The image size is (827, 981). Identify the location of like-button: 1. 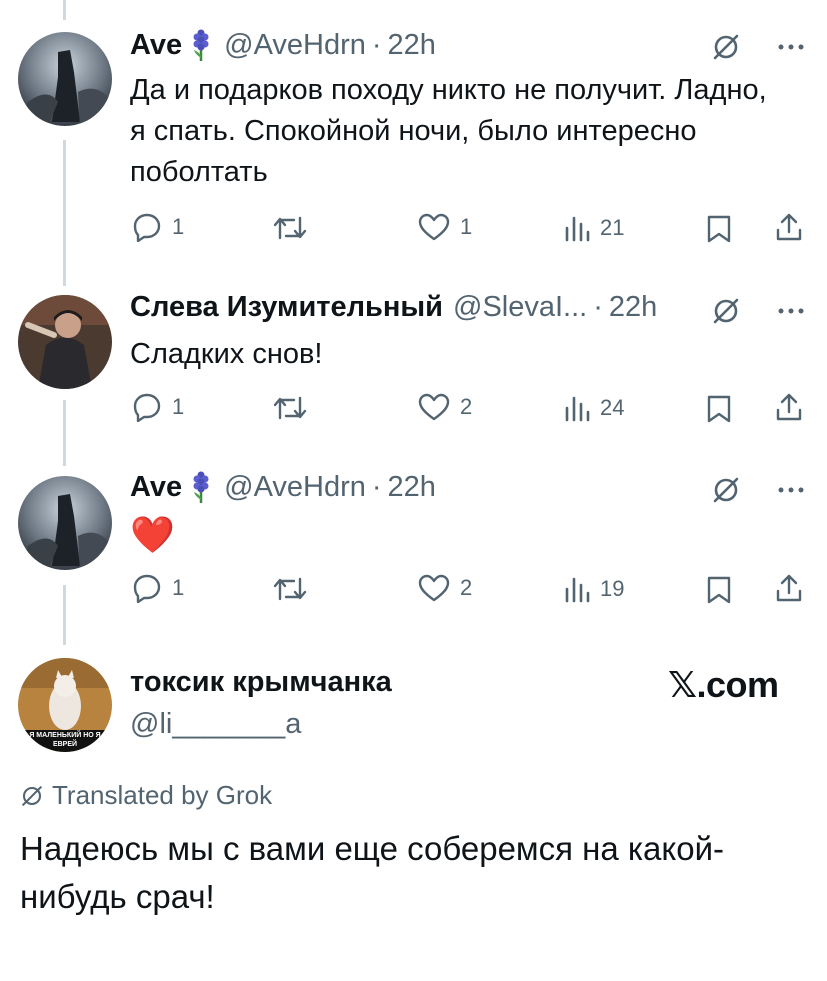
(445, 227).